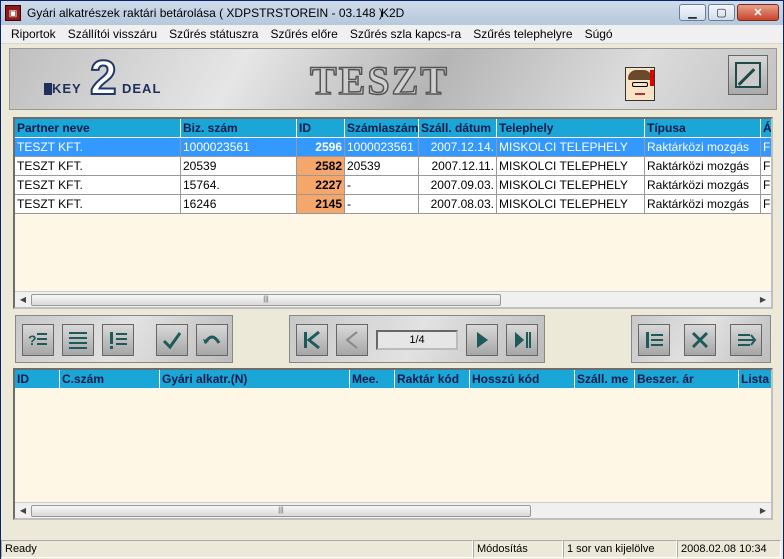 Image resolution: width=784 pixels, height=559 pixels. Describe the element at coordinates (110, 379) in the screenshot. I see `col-c-szam: C.szám` at that location.